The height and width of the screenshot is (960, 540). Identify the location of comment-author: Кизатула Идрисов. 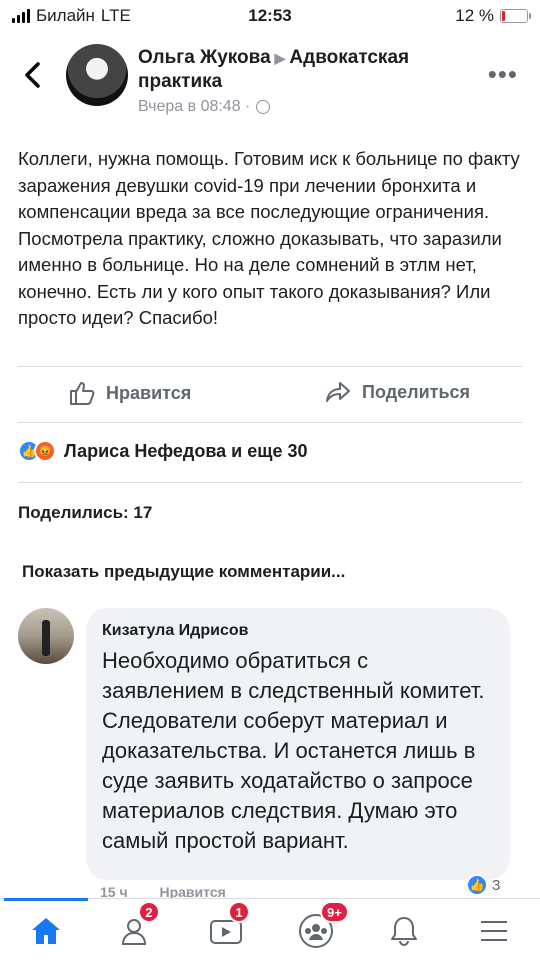
(298, 631).